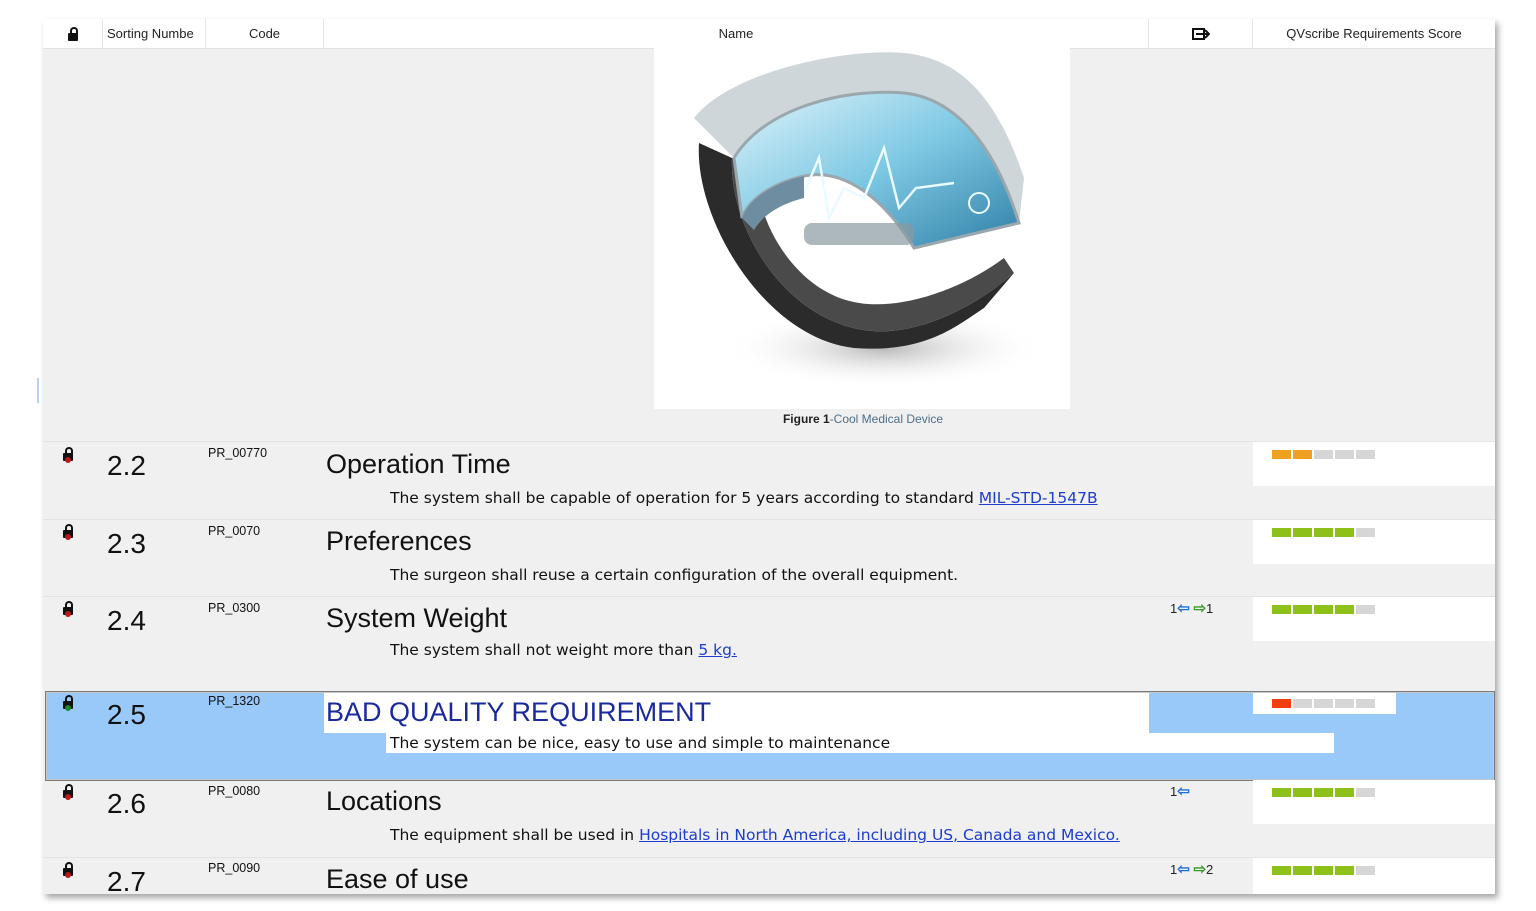 This screenshot has height=911, width=1536. What do you see at coordinates (238, 453) in the screenshot?
I see `row-code: PR_00770` at bounding box center [238, 453].